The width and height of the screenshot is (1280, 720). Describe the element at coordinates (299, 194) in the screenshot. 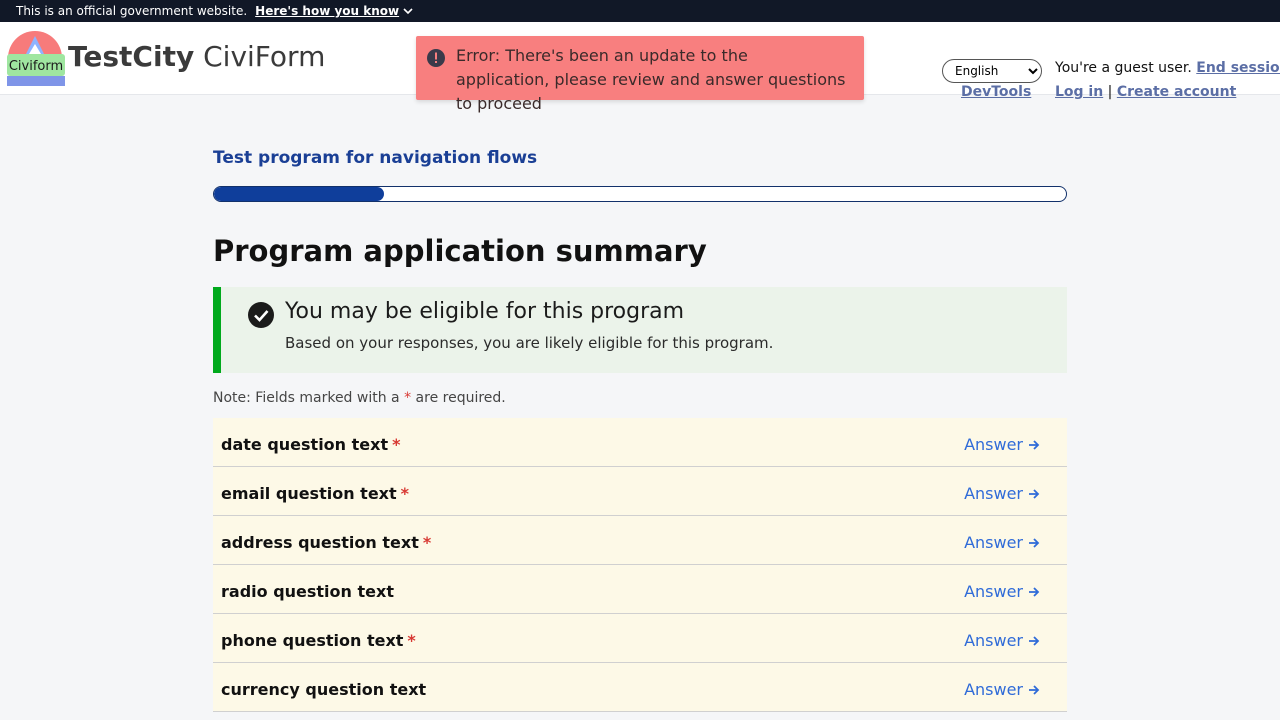

I see `progress-bar-fill` at that location.